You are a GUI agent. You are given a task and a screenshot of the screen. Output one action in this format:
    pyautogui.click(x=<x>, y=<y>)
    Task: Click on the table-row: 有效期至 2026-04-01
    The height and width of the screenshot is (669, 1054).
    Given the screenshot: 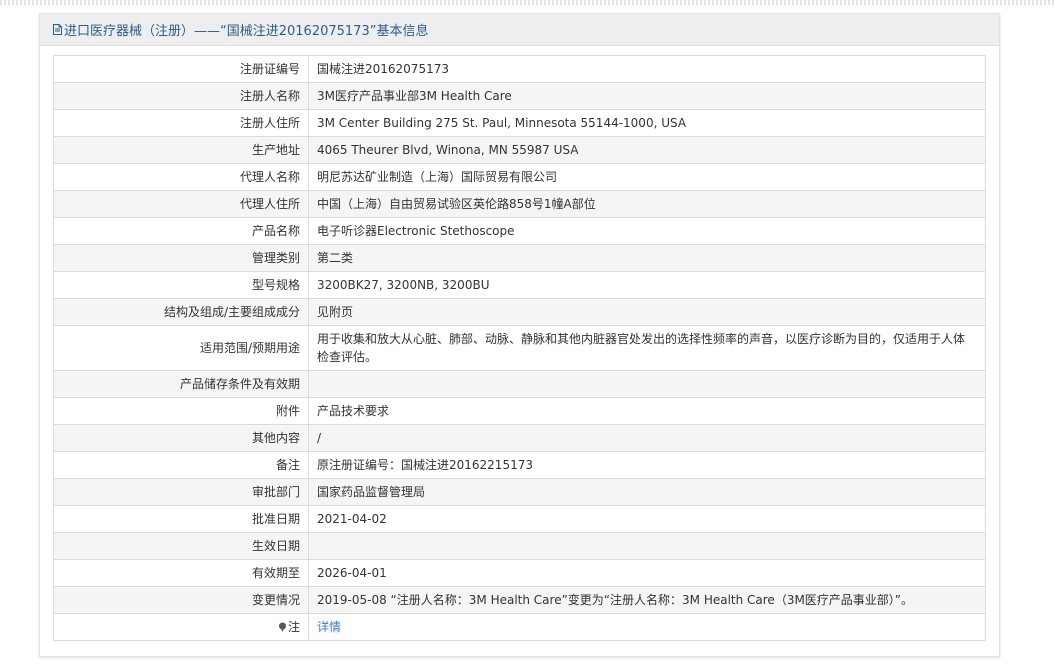 What is the action you would take?
    pyautogui.click(x=519, y=573)
    